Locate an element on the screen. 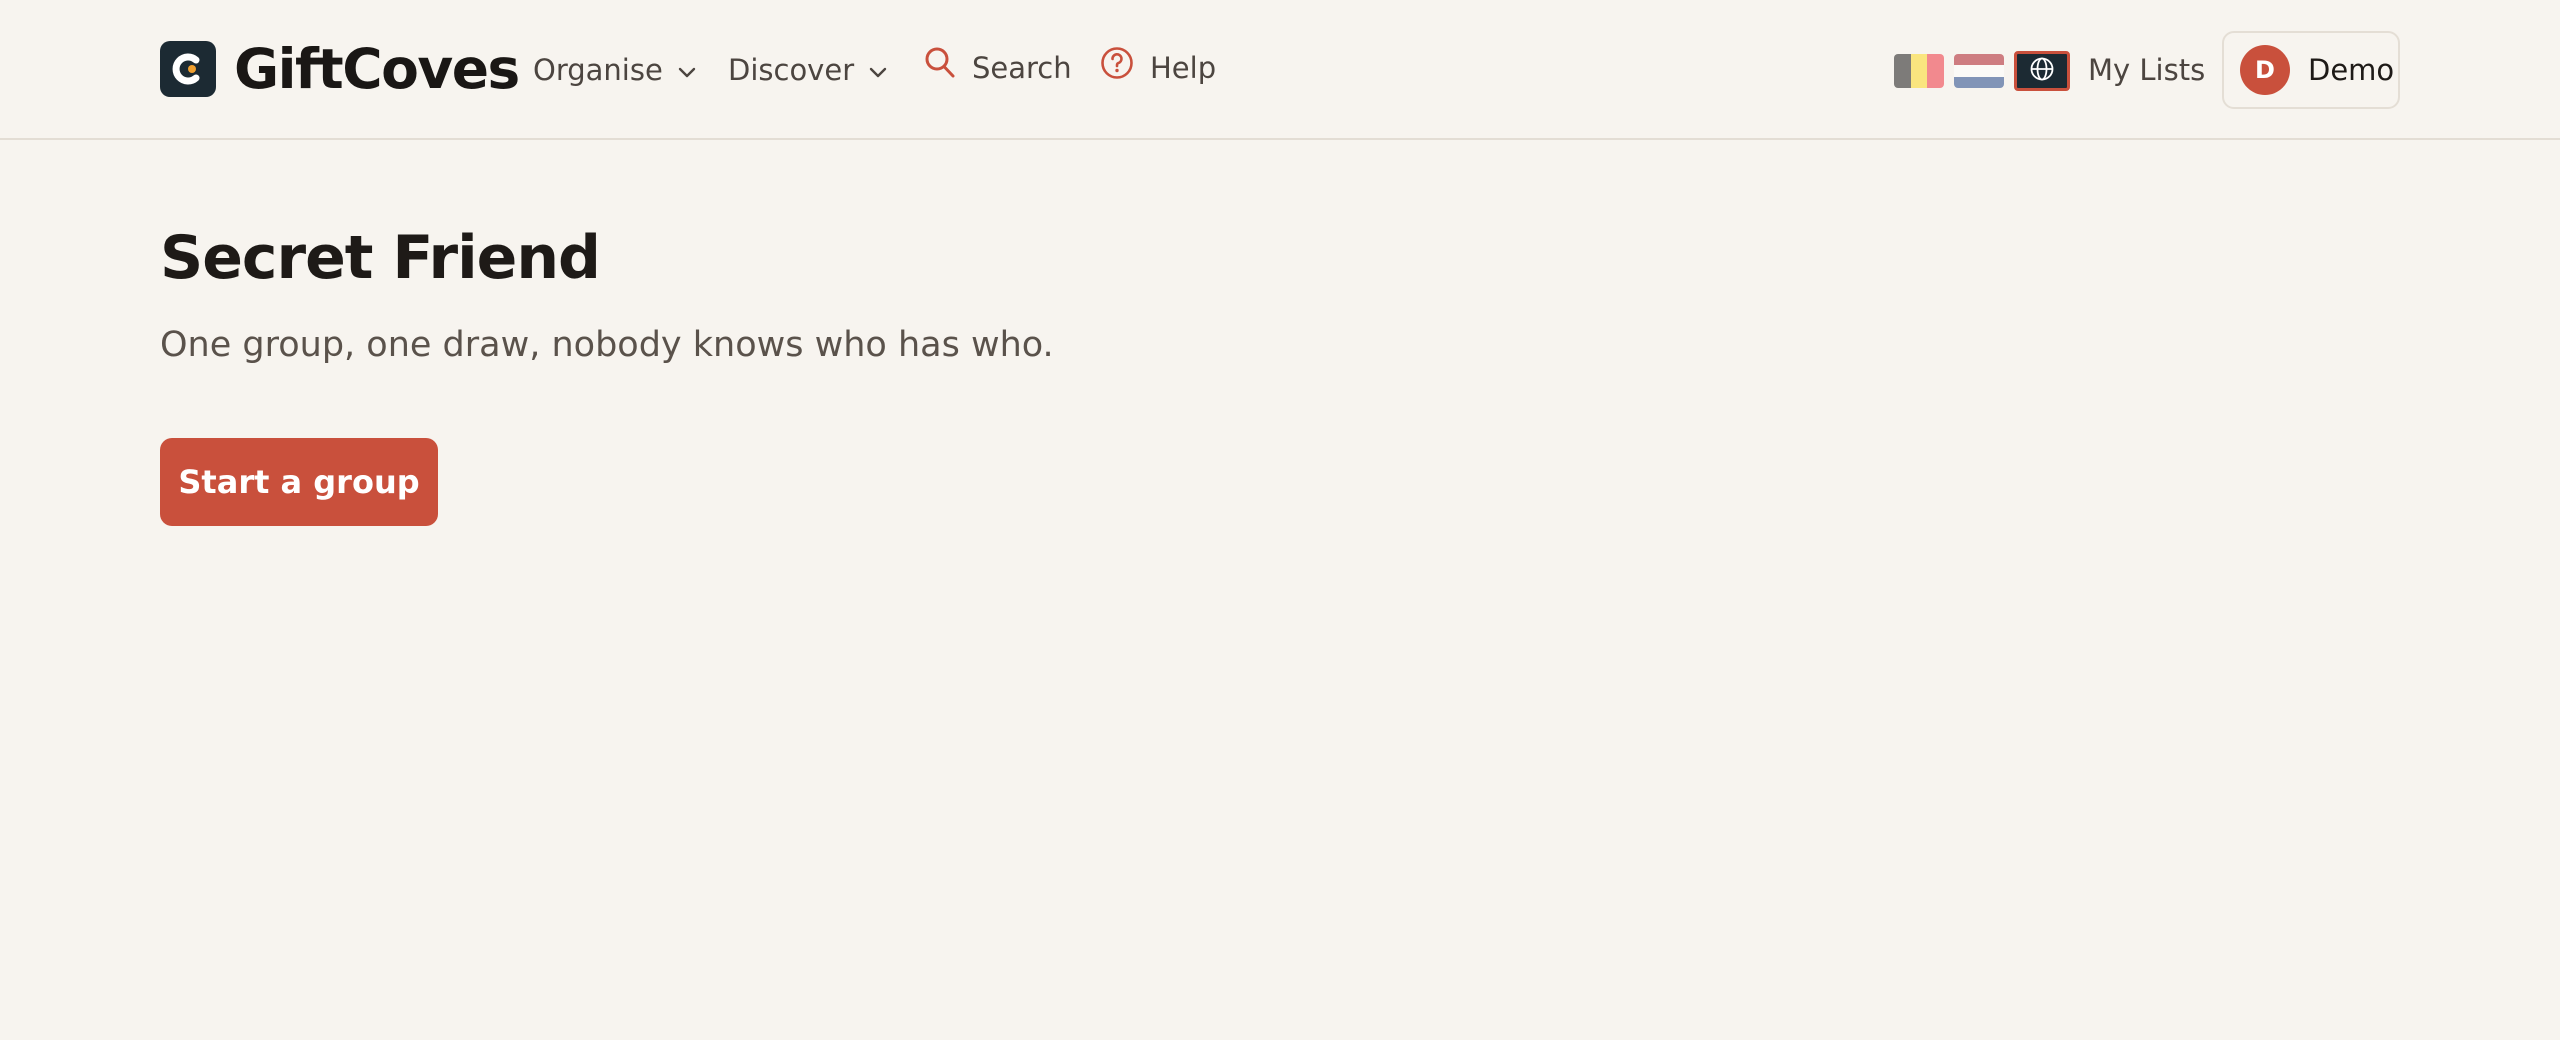 Image resolution: width=2560 pixels, height=1040 pixels. page-title: Secret Friend is located at coordinates (380, 258).